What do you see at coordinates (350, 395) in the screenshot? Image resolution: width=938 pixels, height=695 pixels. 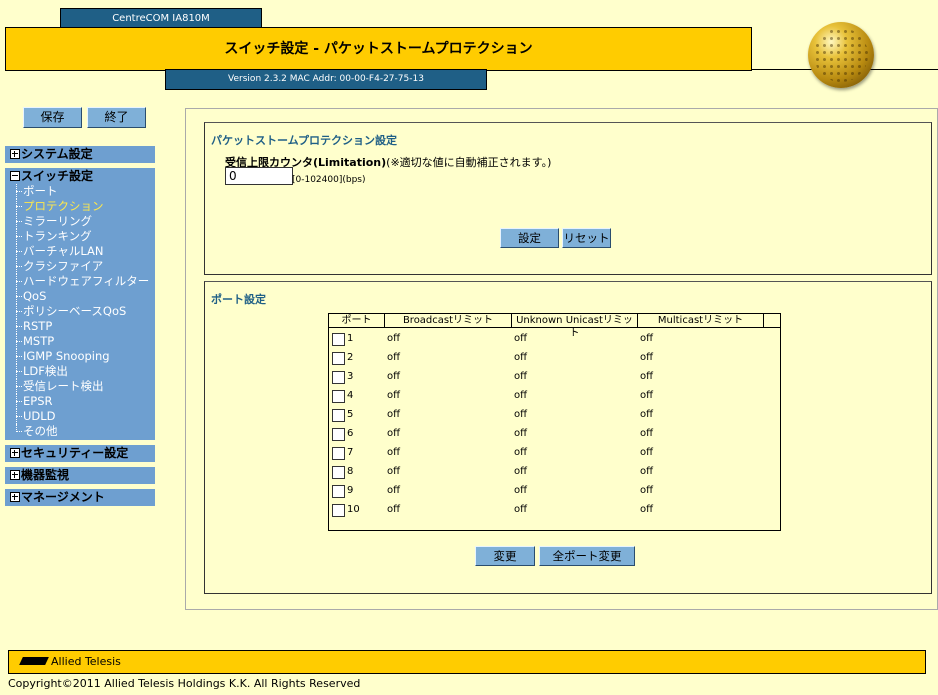 I see `port-number: 4` at bounding box center [350, 395].